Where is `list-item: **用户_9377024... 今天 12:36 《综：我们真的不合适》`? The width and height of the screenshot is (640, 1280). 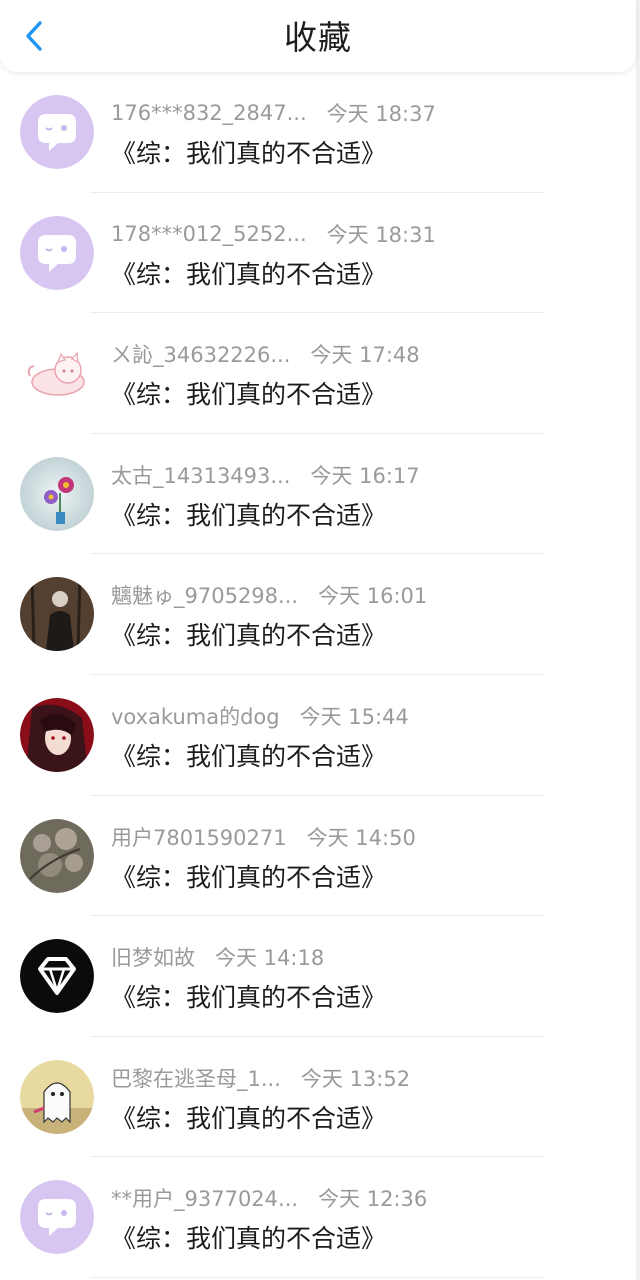
list-item: **用户_9377024... 今天 12:36 《综：我们真的不合适》 is located at coordinates (320, 1217).